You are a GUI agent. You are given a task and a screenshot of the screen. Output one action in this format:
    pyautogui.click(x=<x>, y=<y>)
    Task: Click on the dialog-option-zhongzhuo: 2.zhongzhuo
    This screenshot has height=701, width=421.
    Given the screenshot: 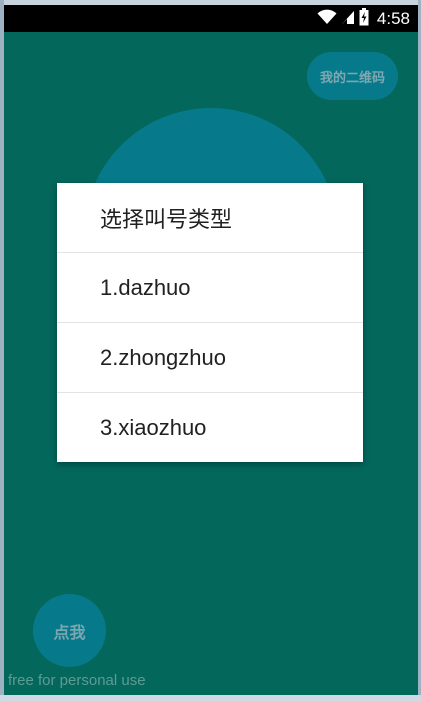 What is the action you would take?
    pyautogui.click(x=210, y=358)
    